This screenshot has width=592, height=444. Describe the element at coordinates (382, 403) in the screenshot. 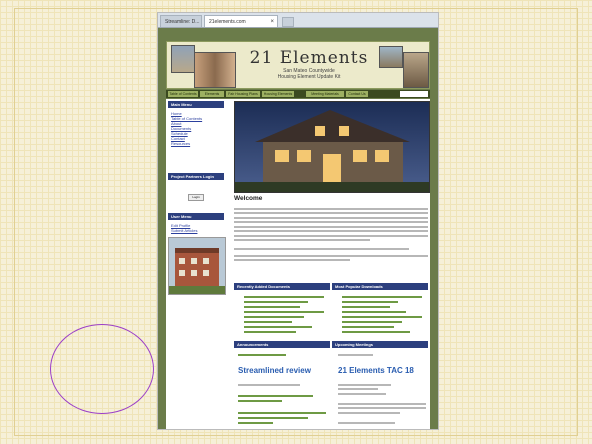

I see `meeting-details` at that location.